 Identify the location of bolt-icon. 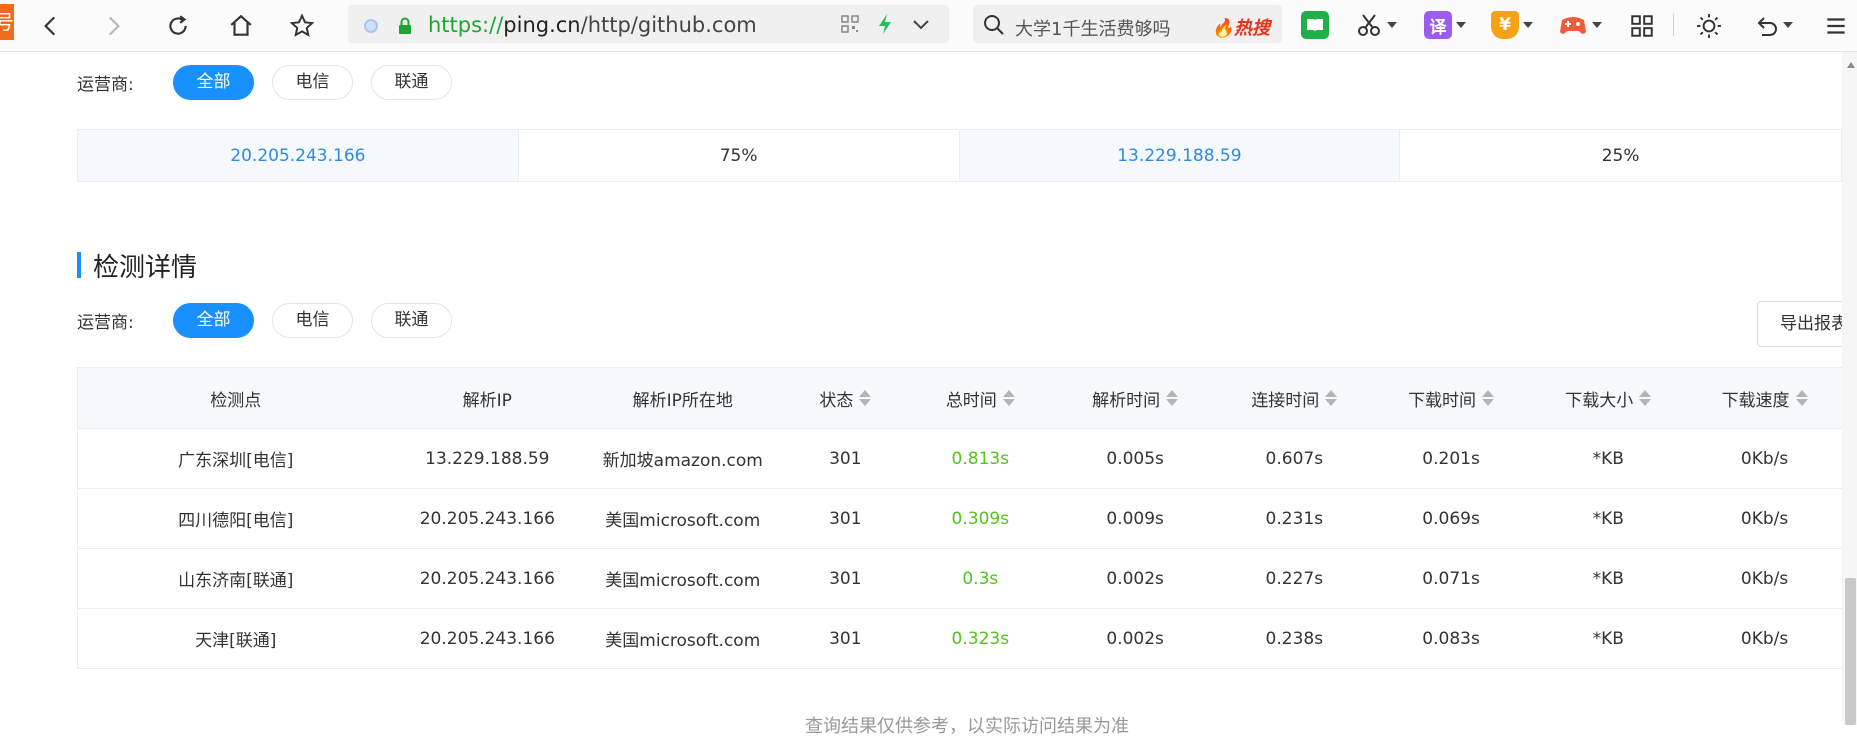
(885, 24).